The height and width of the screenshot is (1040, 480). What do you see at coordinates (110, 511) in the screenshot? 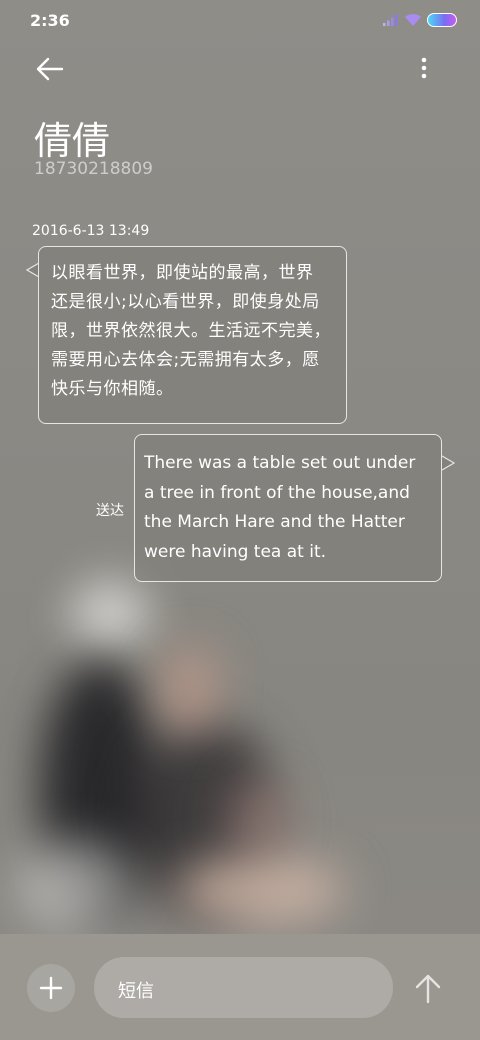
I see `delivery-status: 送达` at bounding box center [110, 511].